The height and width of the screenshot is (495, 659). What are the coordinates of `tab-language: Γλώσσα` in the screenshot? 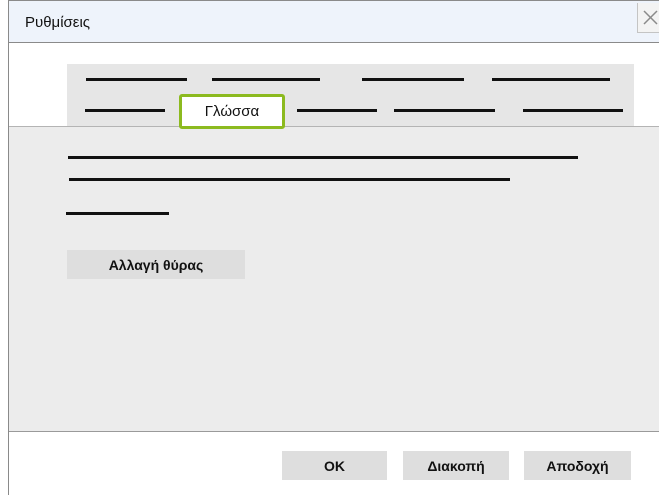 It's located at (232, 111).